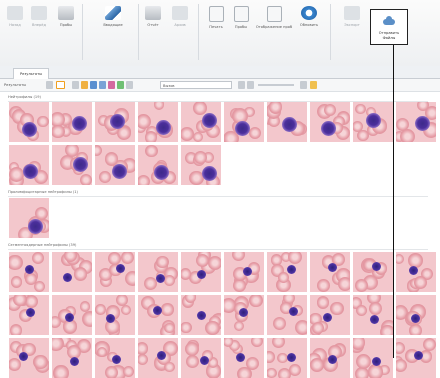  I want to click on send-button-label-2: Файлы, so click(389, 37).